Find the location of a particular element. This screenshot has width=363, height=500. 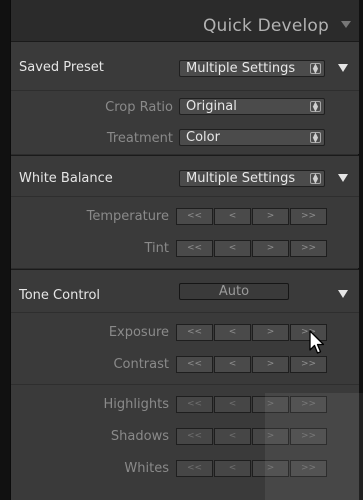

exposure-label: Exposure is located at coordinates (138, 332).